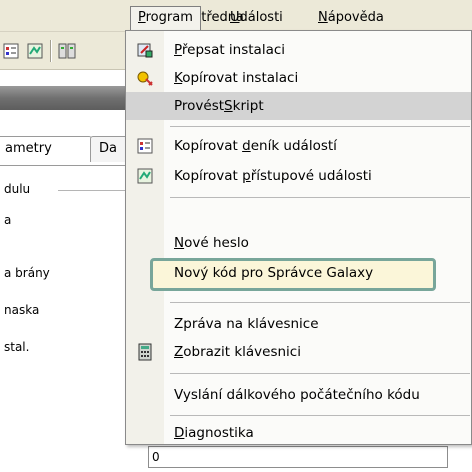 This screenshot has width=472, height=472. What do you see at coordinates (248, 106) in the screenshot?
I see `item-label-post: kript` at bounding box center [248, 106].